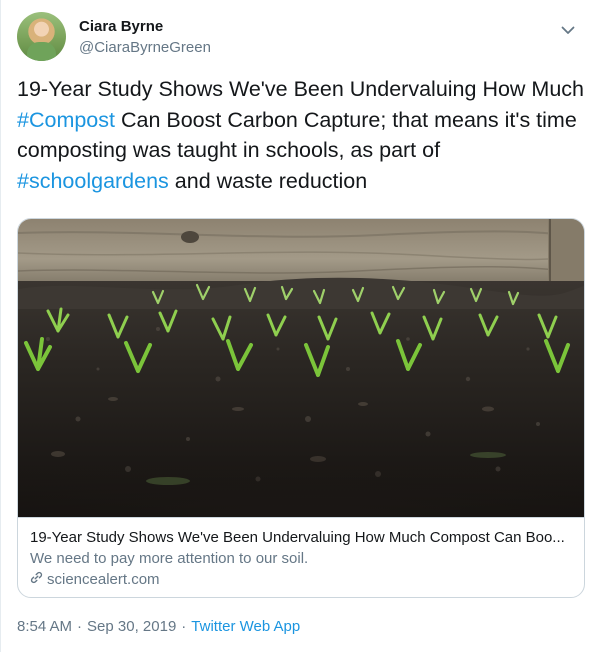  What do you see at coordinates (568, 30) in the screenshot?
I see `chevron-down-icon` at bounding box center [568, 30].